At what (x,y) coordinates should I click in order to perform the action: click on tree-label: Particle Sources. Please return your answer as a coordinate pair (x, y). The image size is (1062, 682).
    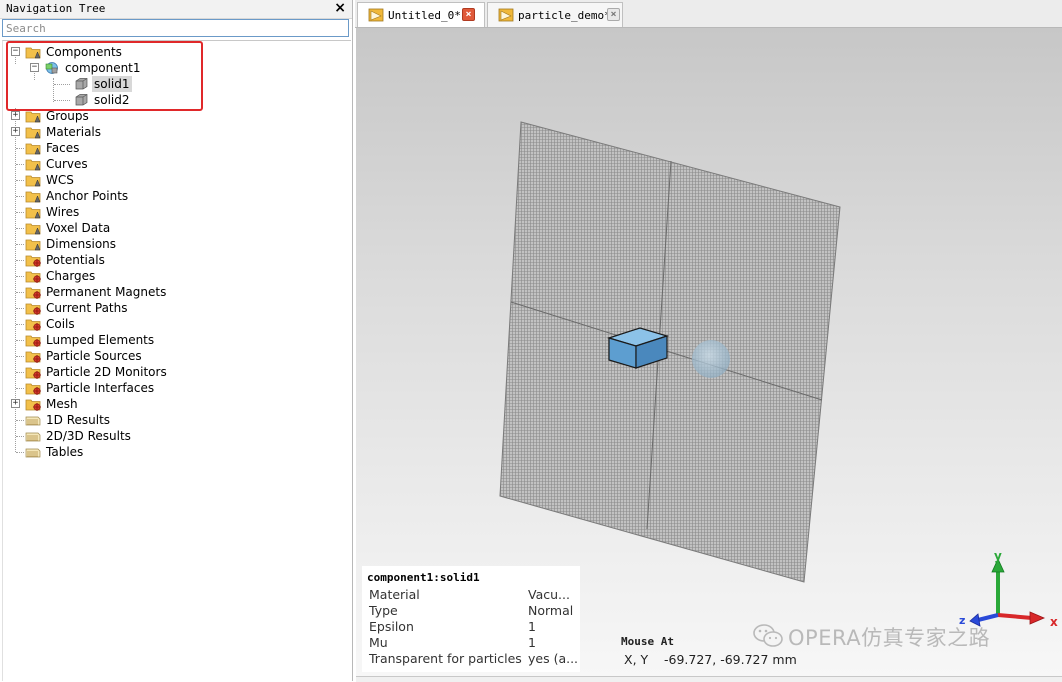
    Looking at the image, I should click on (94, 356).